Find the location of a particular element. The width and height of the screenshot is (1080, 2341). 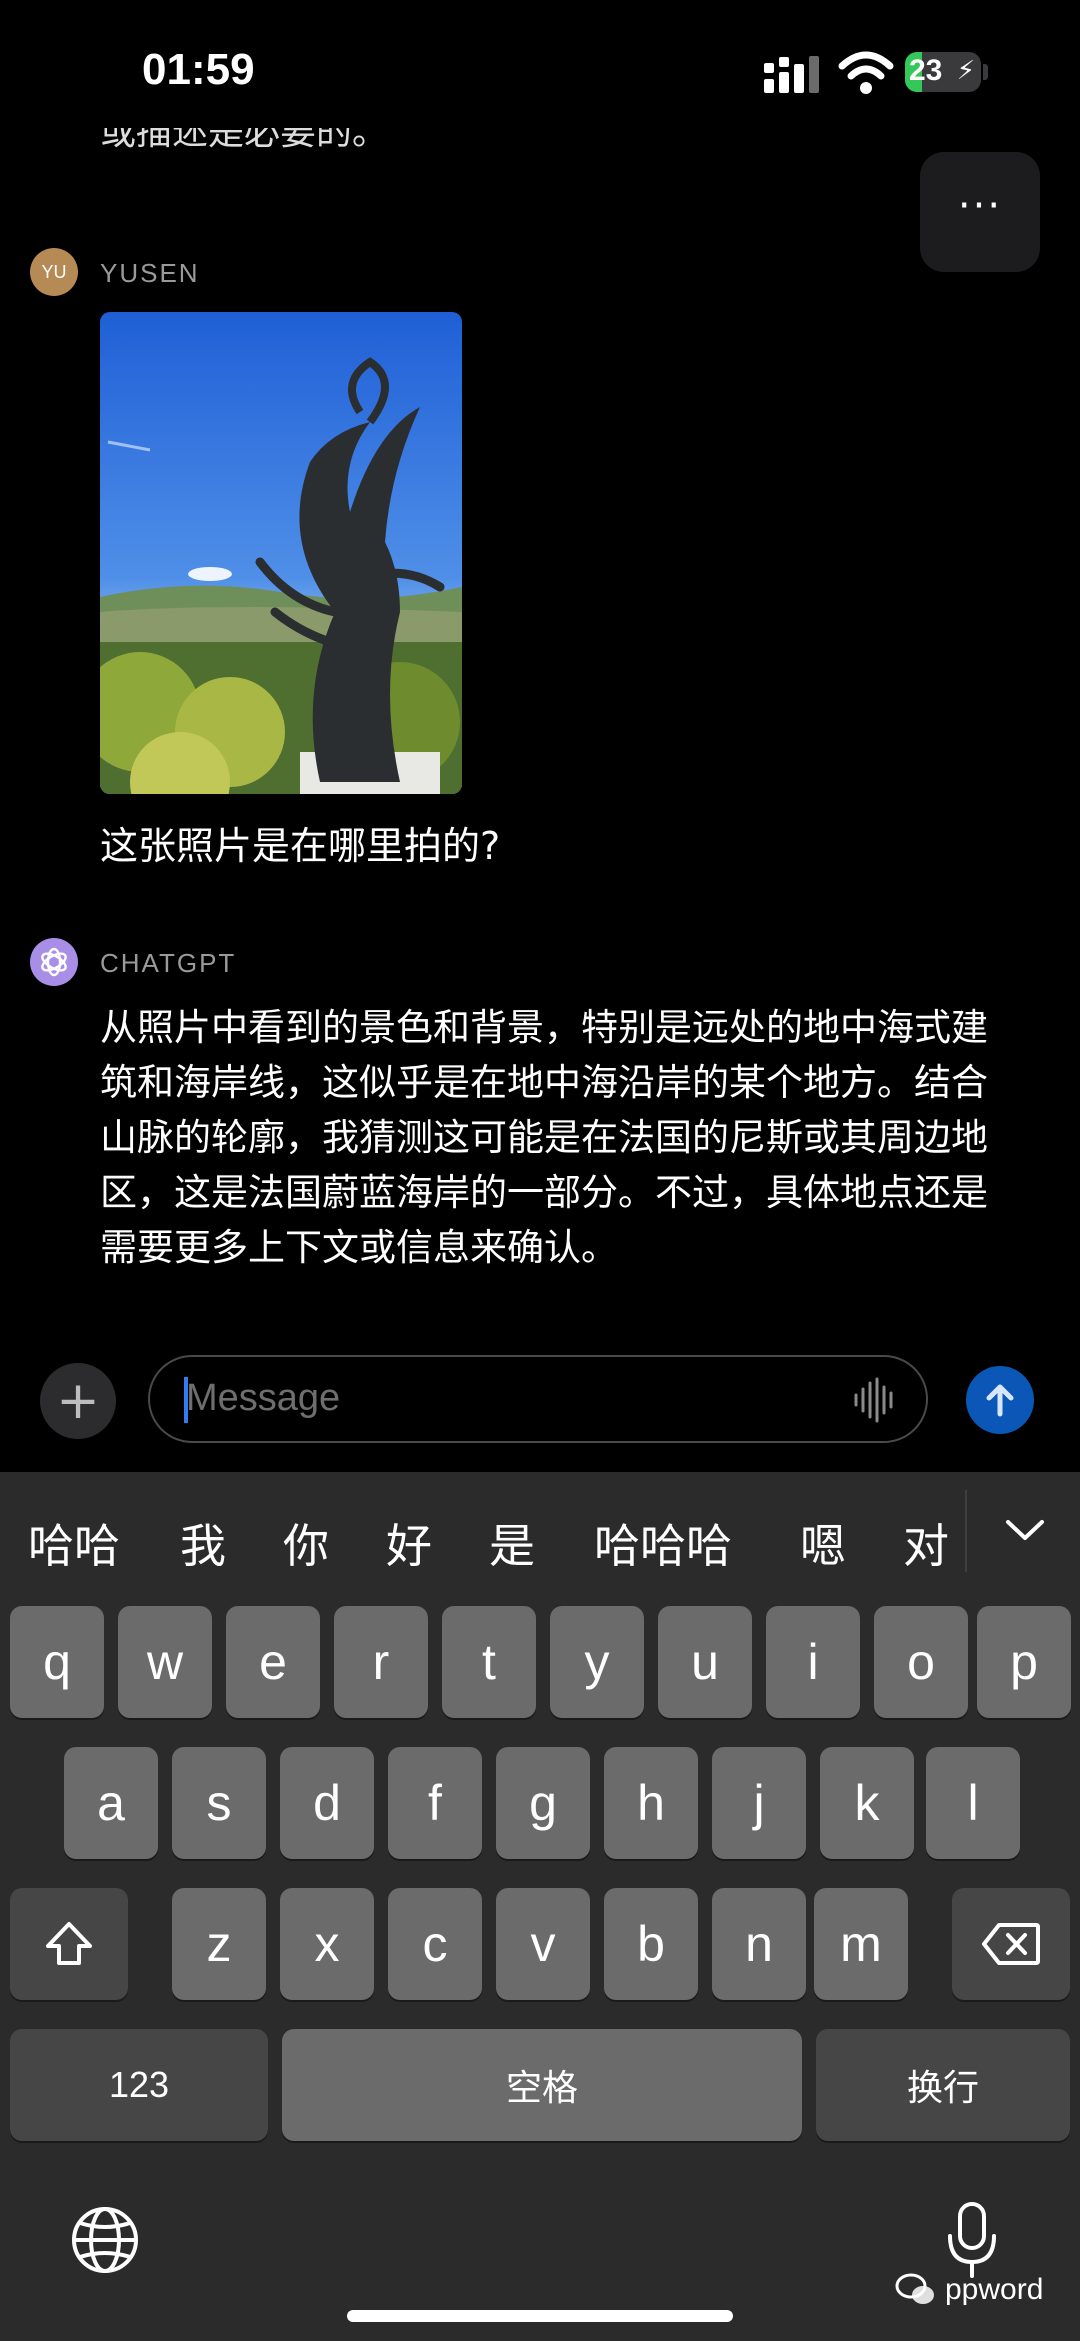

key-q: q is located at coordinates (57, 1662).